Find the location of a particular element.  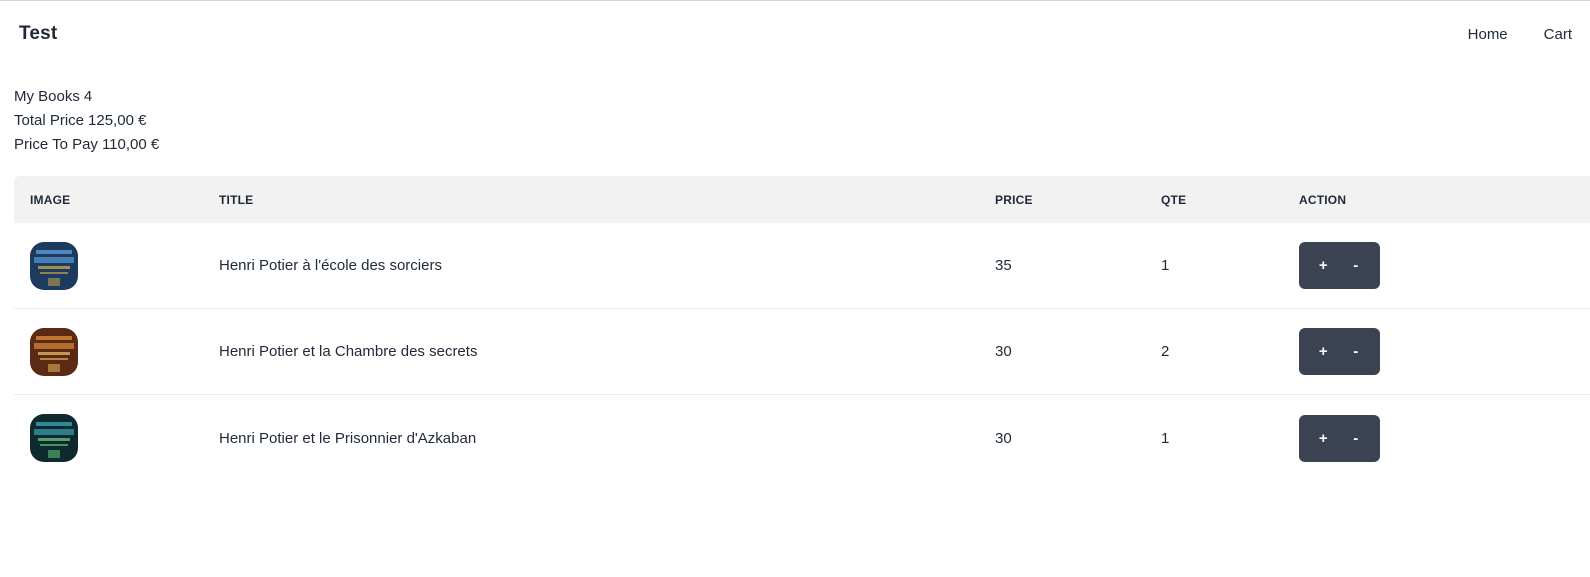

price-to-pay-line: Price To Pay 110,00 € is located at coordinates (86, 145).